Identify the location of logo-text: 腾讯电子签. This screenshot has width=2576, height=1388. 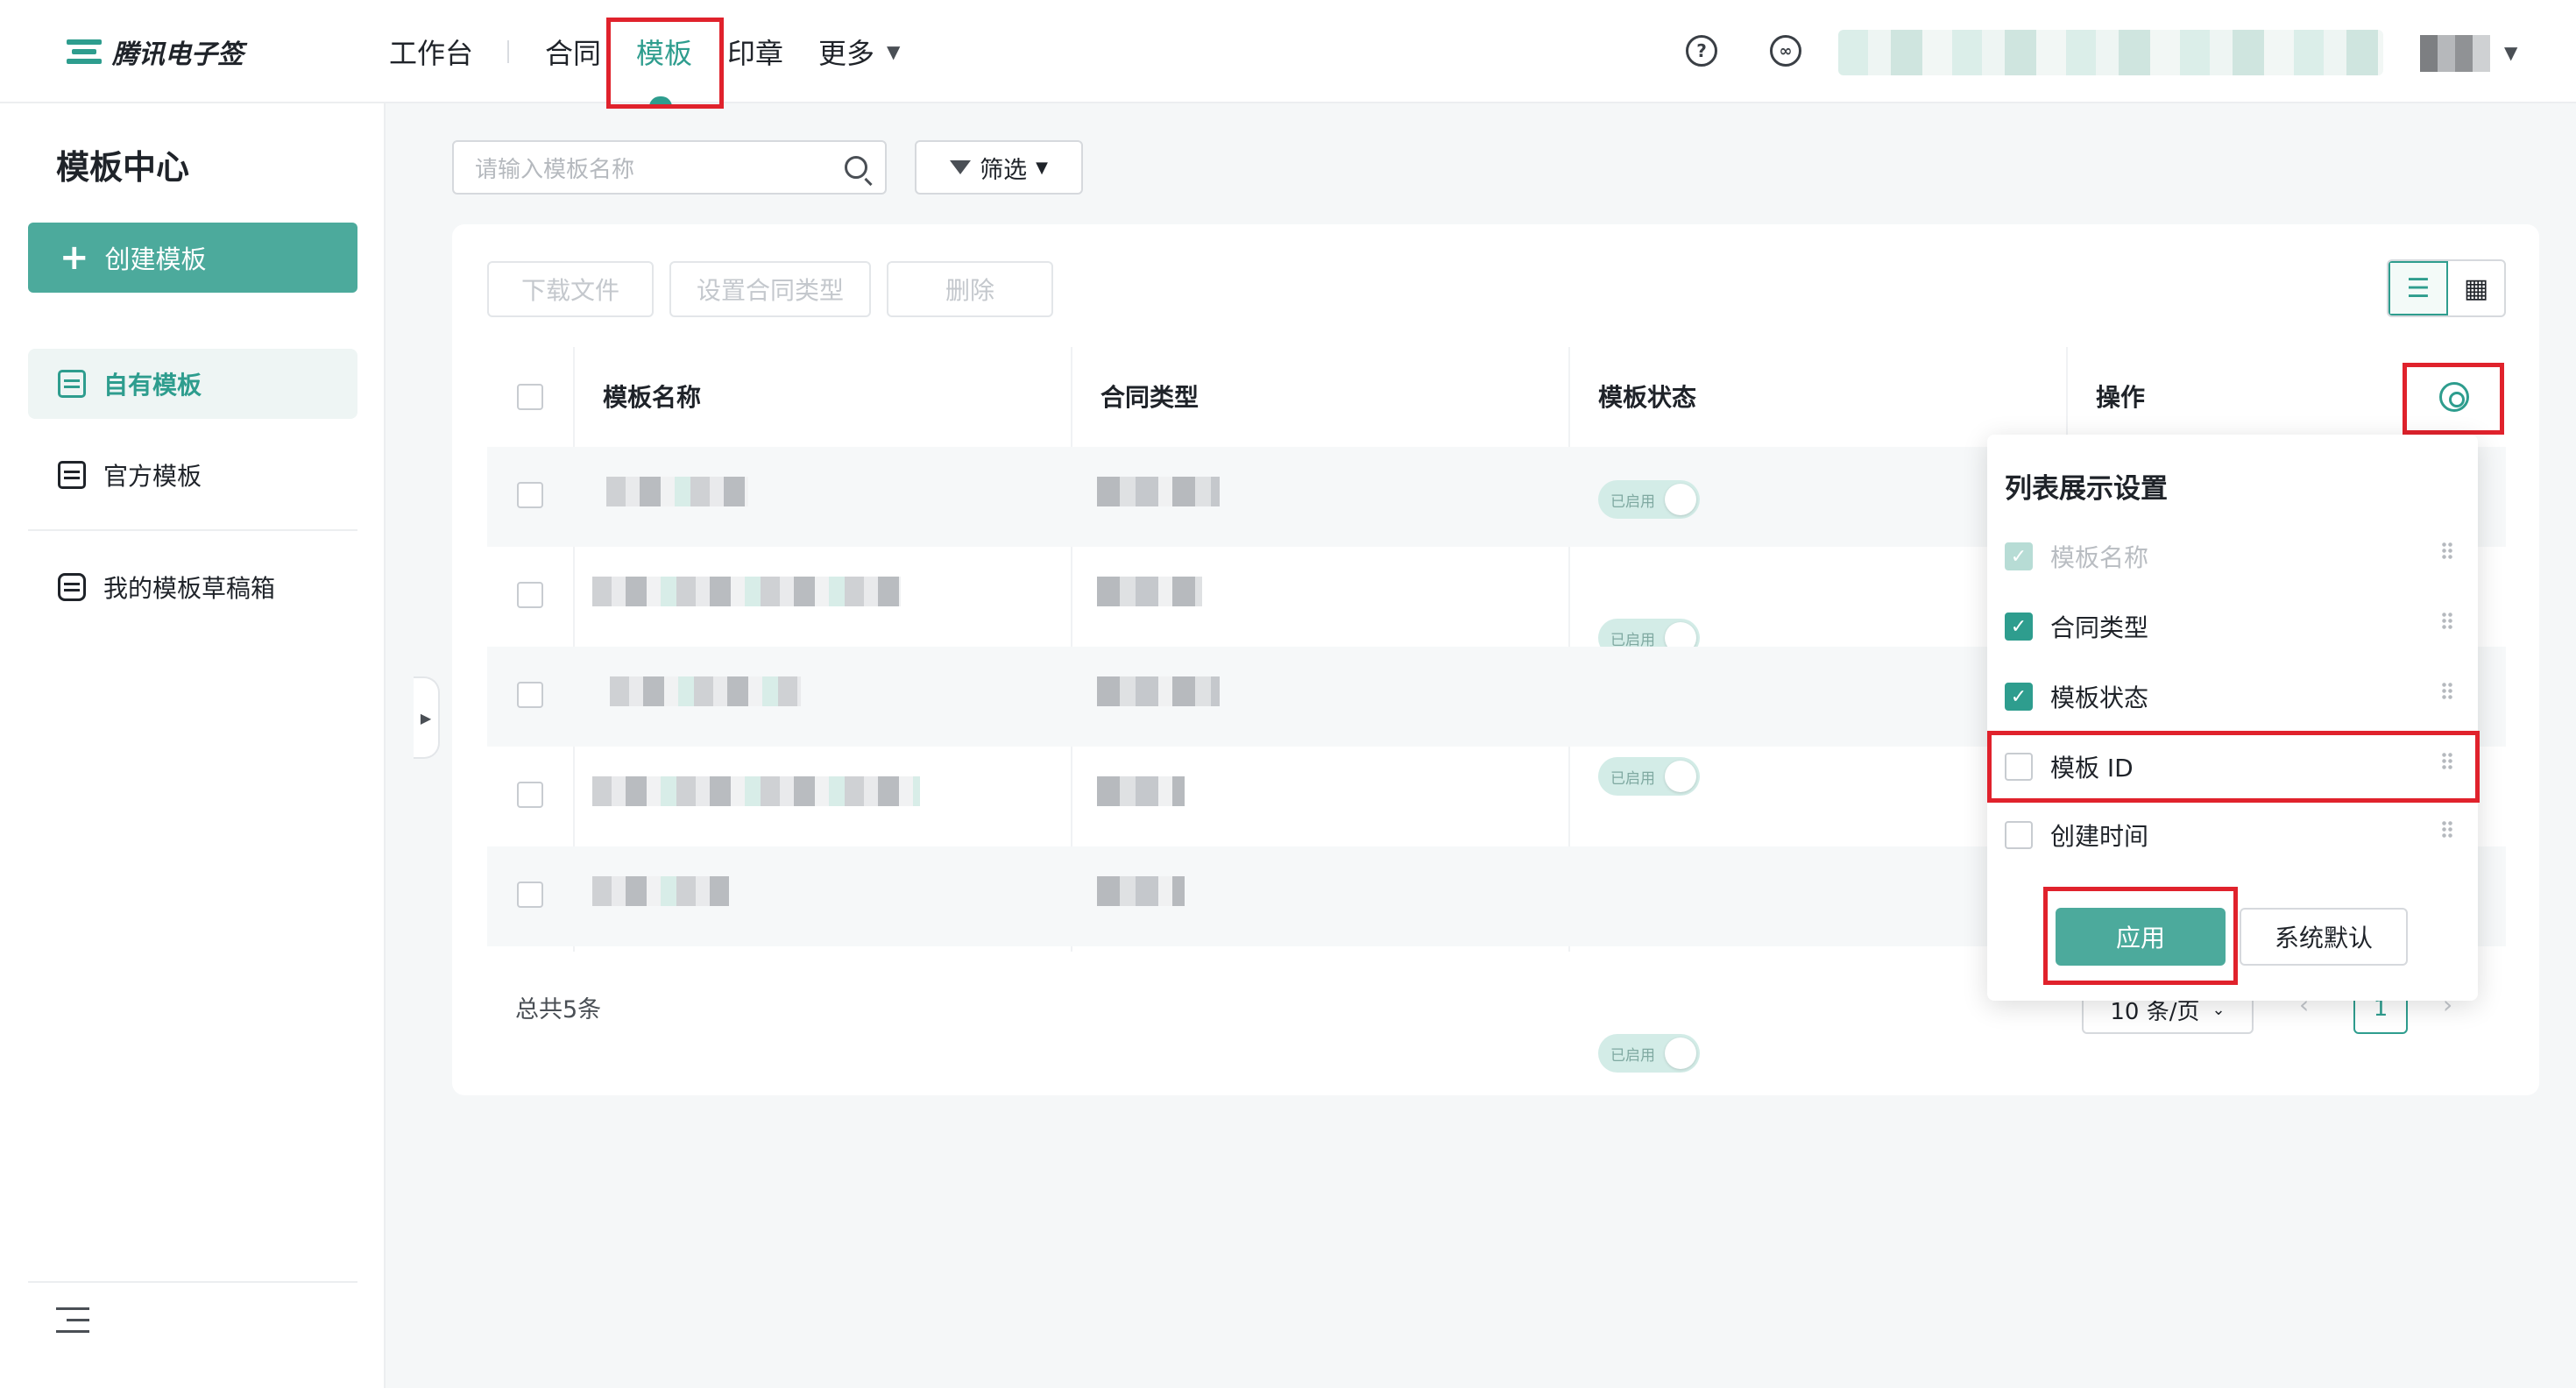
(178, 54).